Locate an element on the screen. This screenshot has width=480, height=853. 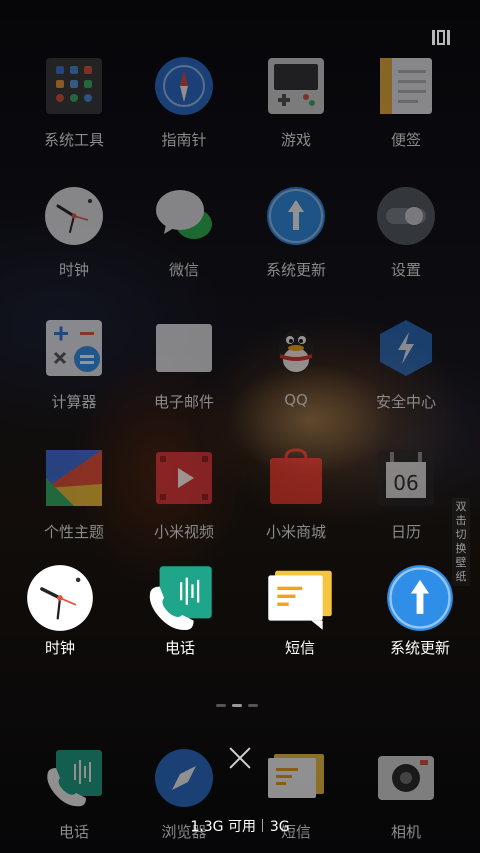
recent-app-system-update: 系统更新 is located at coordinates (420, 619).